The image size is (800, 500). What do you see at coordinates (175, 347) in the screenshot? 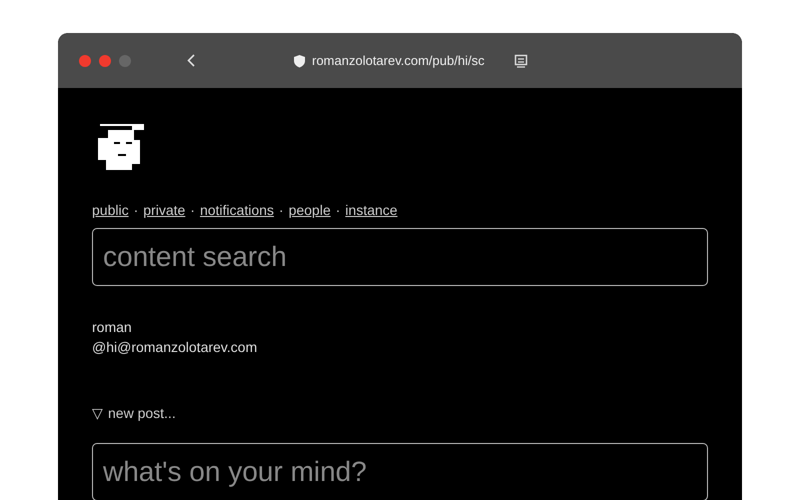
I see `user-handle: @hi@romanzolotarev.com` at bounding box center [175, 347].